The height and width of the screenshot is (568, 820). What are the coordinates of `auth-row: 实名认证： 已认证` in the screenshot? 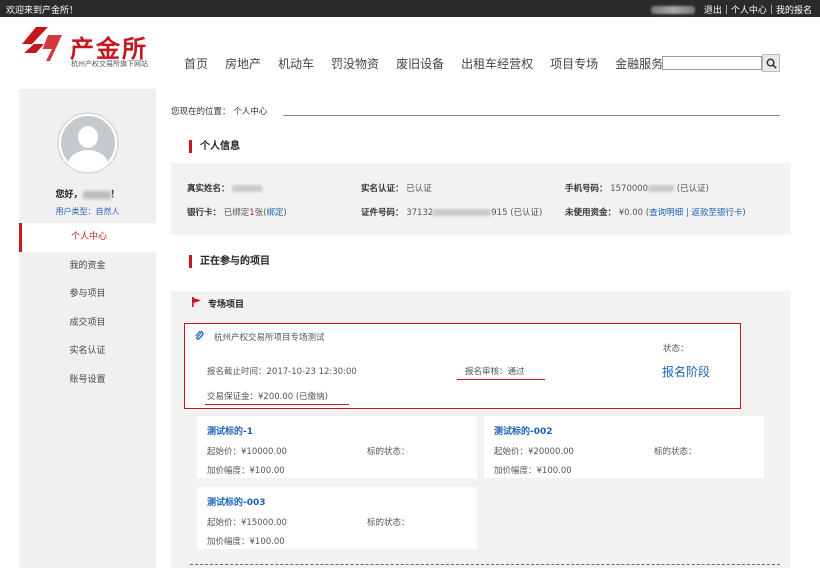 It's located at (396, 188).